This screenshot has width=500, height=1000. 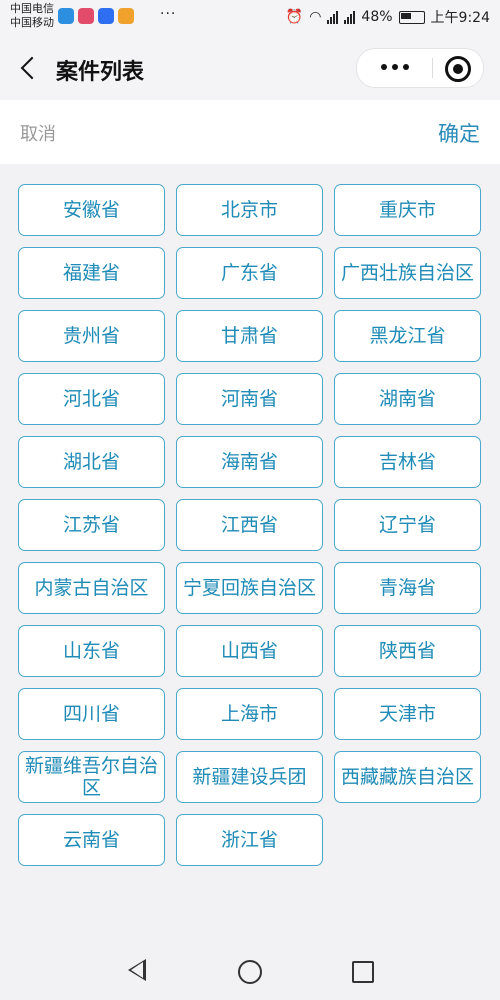 What do you see at coordinates (250, 17) in the screenshot?
I see `status-bar: 中国电信 中国移动 ··· ⏰ ◠ 48% 上午9:24` at bounding box center [250, 17].